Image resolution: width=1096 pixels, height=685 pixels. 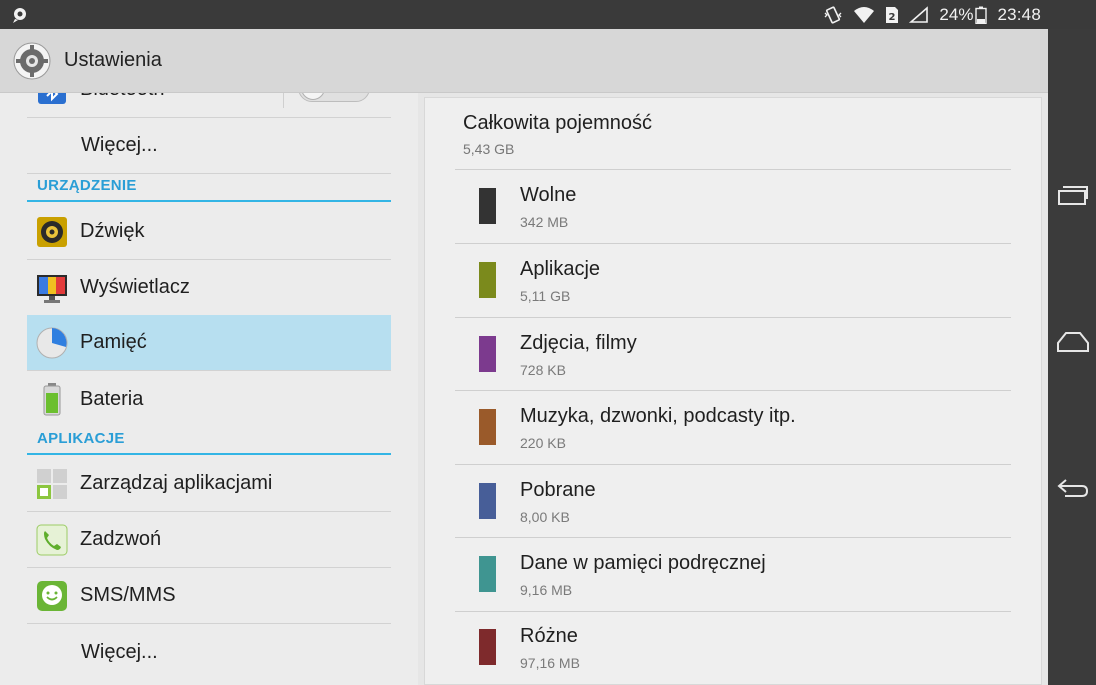 I want to click on back-button, so click(x=1073, y=488).